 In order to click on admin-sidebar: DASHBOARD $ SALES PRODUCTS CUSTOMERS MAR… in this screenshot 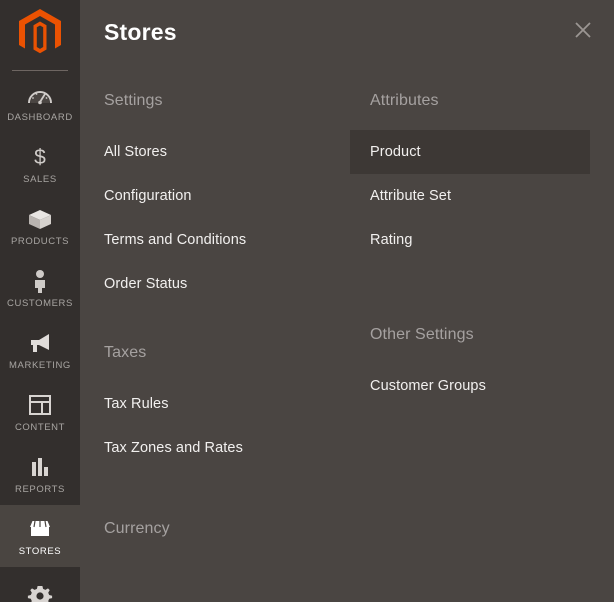, I will do `click(40, 301)`.